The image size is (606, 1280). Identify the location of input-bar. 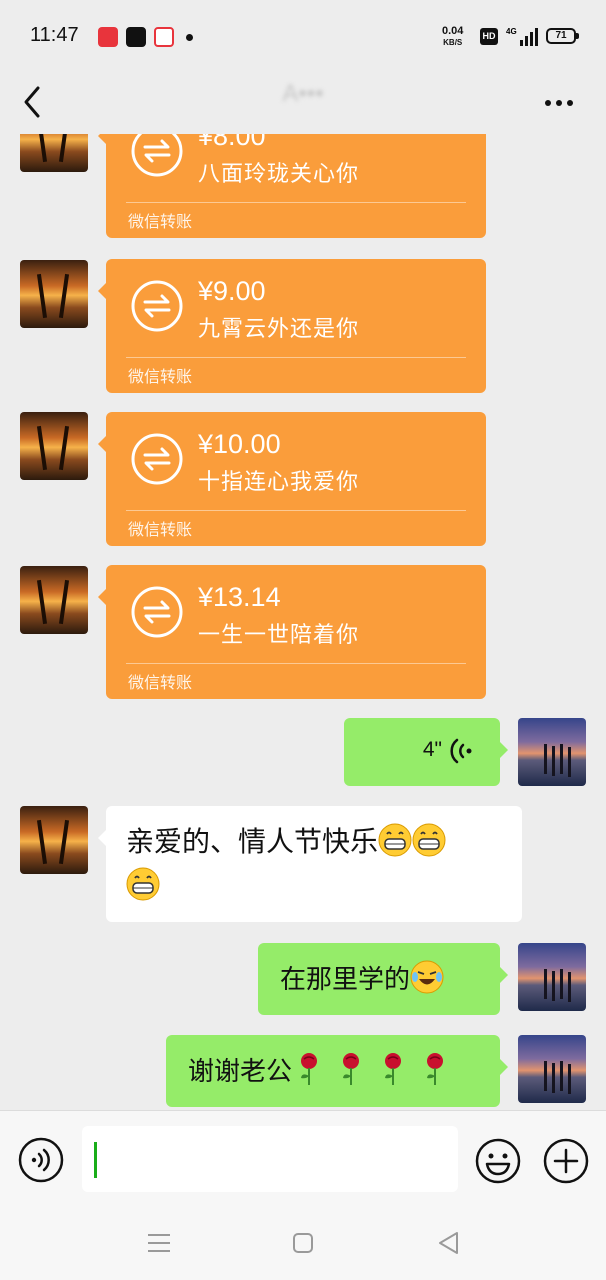
(303, 1159).